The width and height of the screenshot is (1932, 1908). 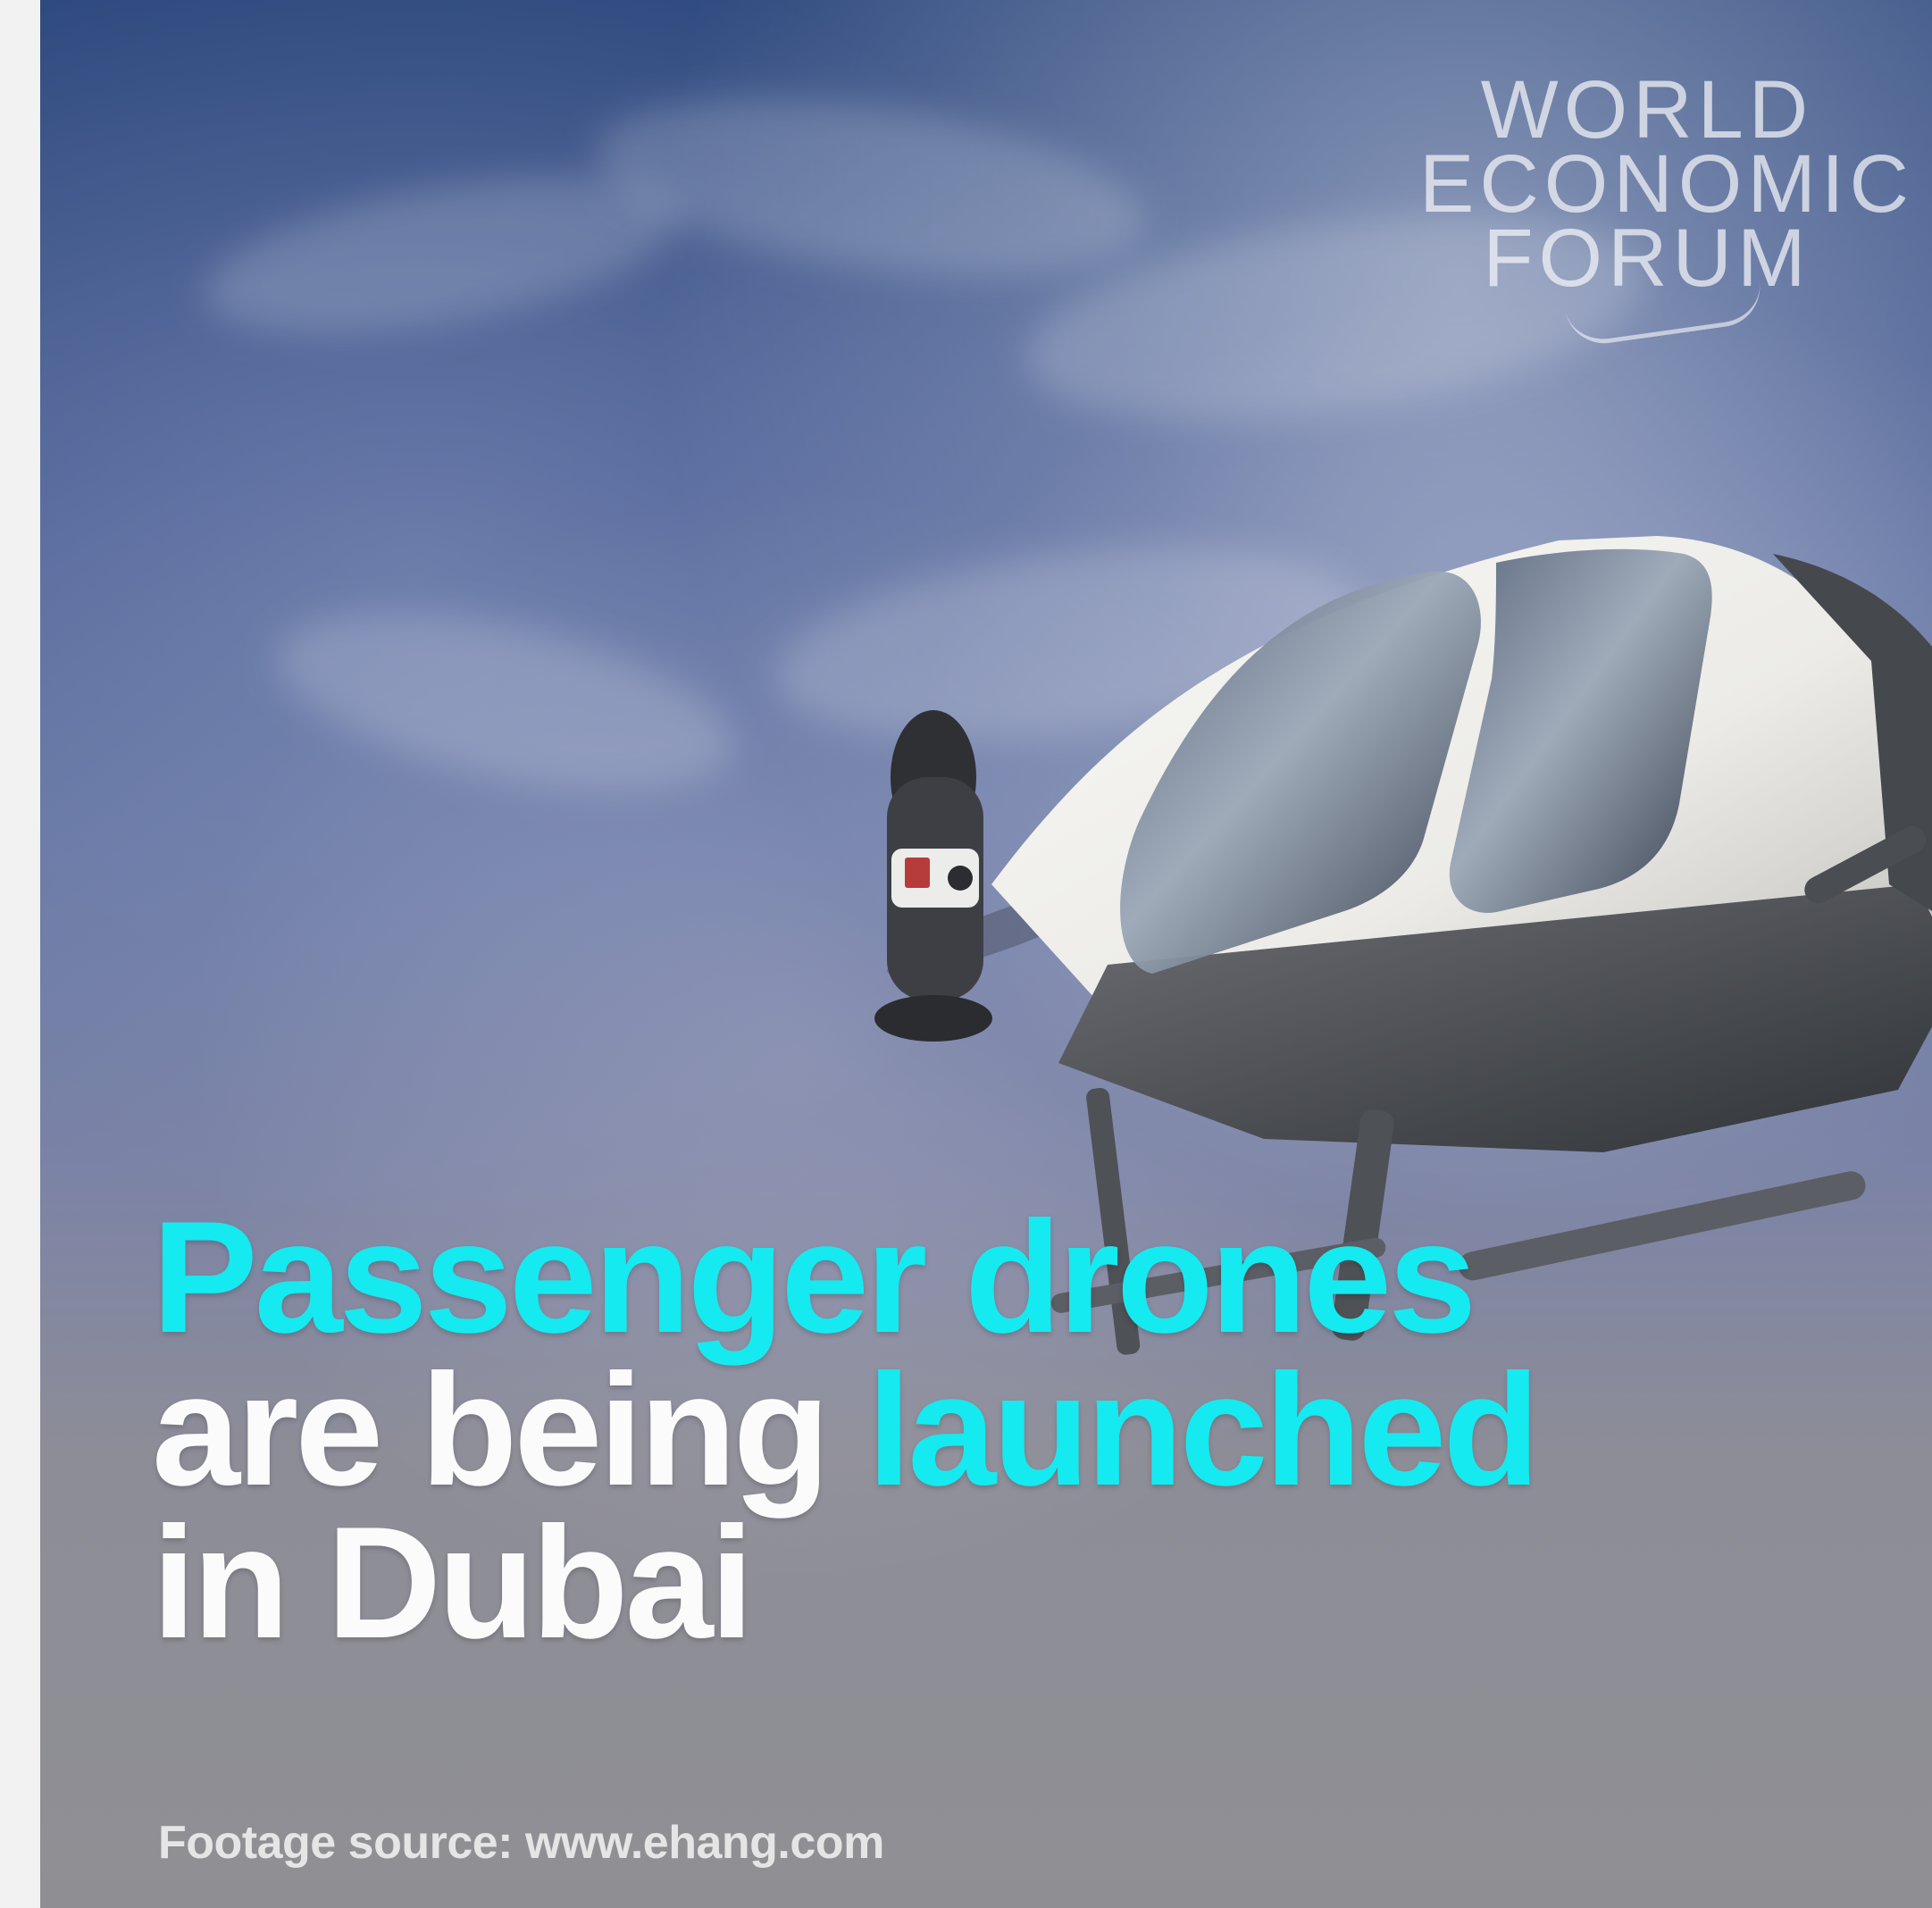 What do you see at coordinates (521, 1843) in the screenshot?
I see `source-caption: Footage source: www.ehang.com` at bounding box center [521, 1843].